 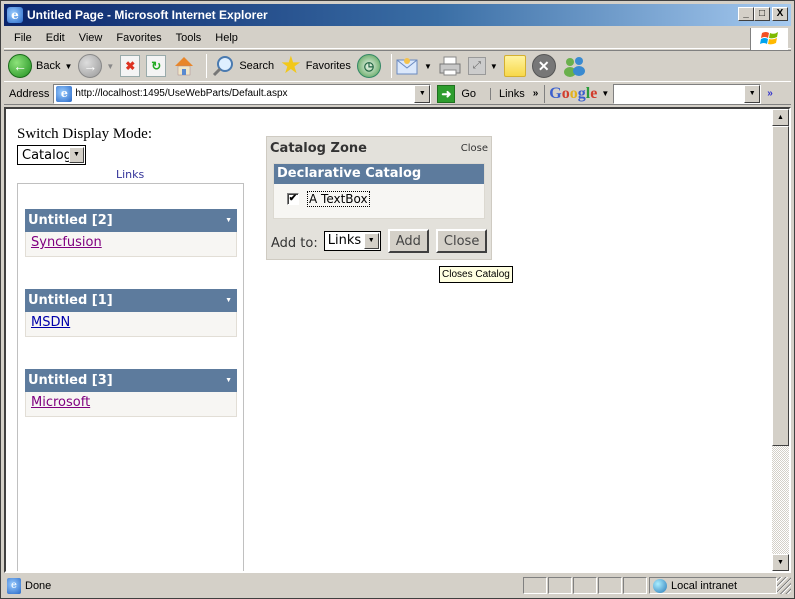 What do you see at coordinates (573, 94) in the screenshot?
I see `google-logo: Google` at bounding box center [573, 94].